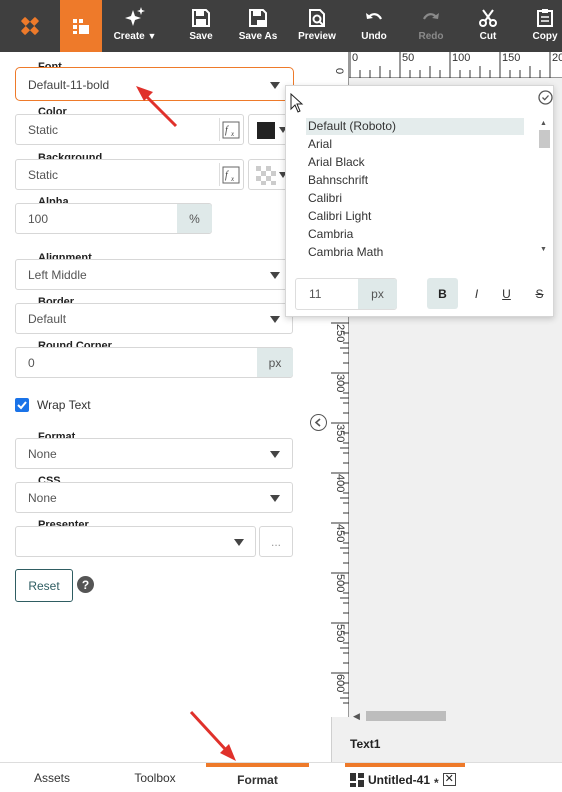 Image resolution: width=562 pixels, height=792 pixels. I want to click on tab-format-label: Format, so click(257, 779).